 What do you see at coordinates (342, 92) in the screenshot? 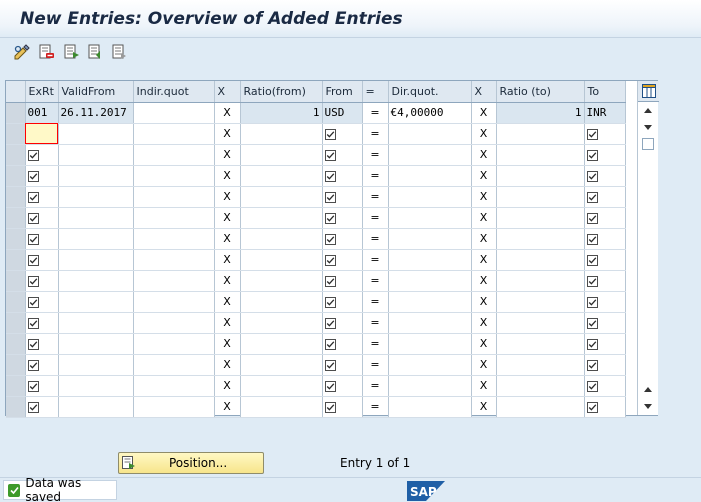
I see `col-header-from: From` at bounding box center [342, 92].